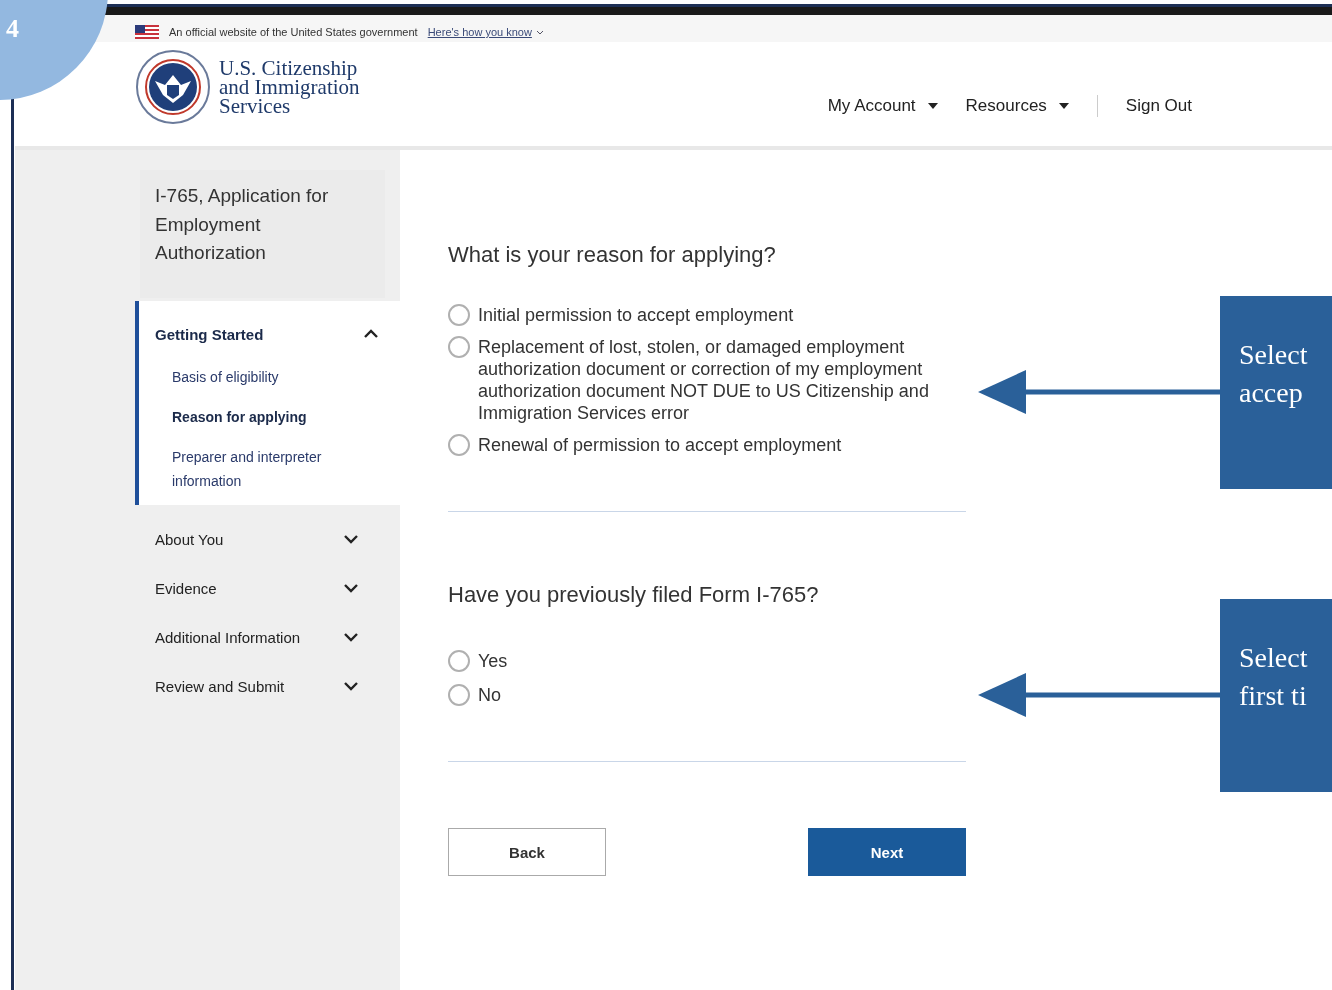 The image size is (1332, 990). Describe the element at coordinates (1274, 677) in the screenshot. I see `callout-text: Select first ti` at that location.